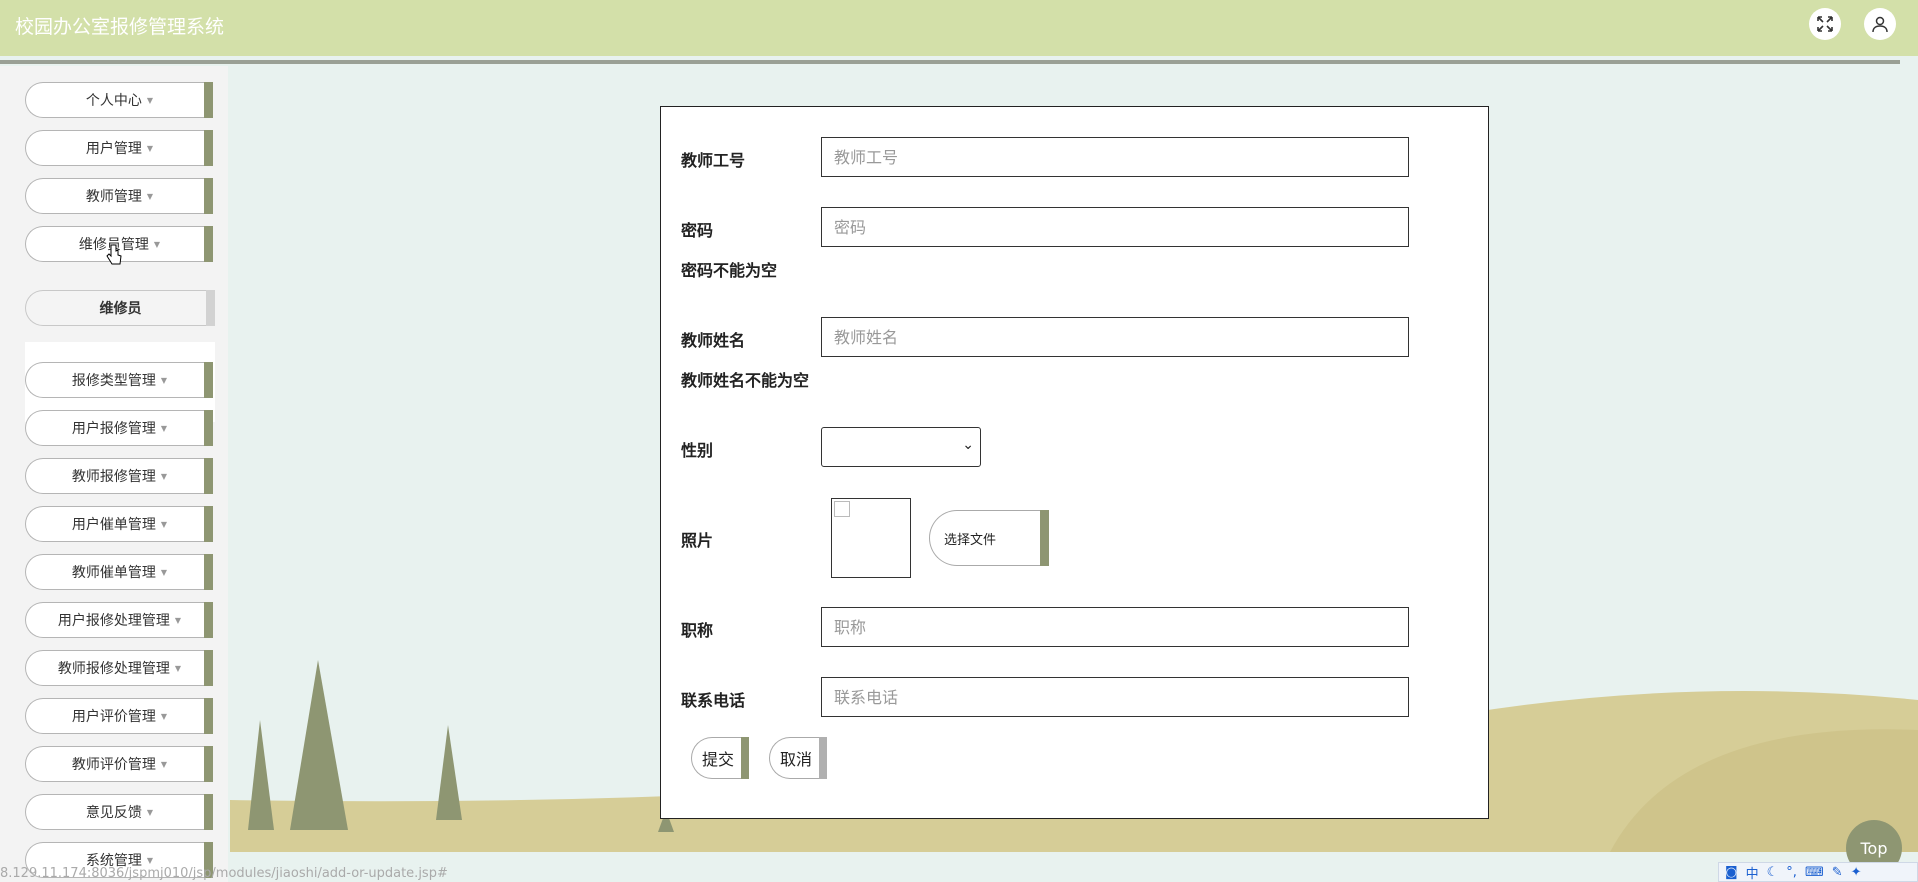 Image resolution: width=1918 pixels, height=882 pixels. What do you see at coordinates (1856, 872) in the screenshot?
I see `wrench-icon: ✦` at bounding box center [1856, 872].